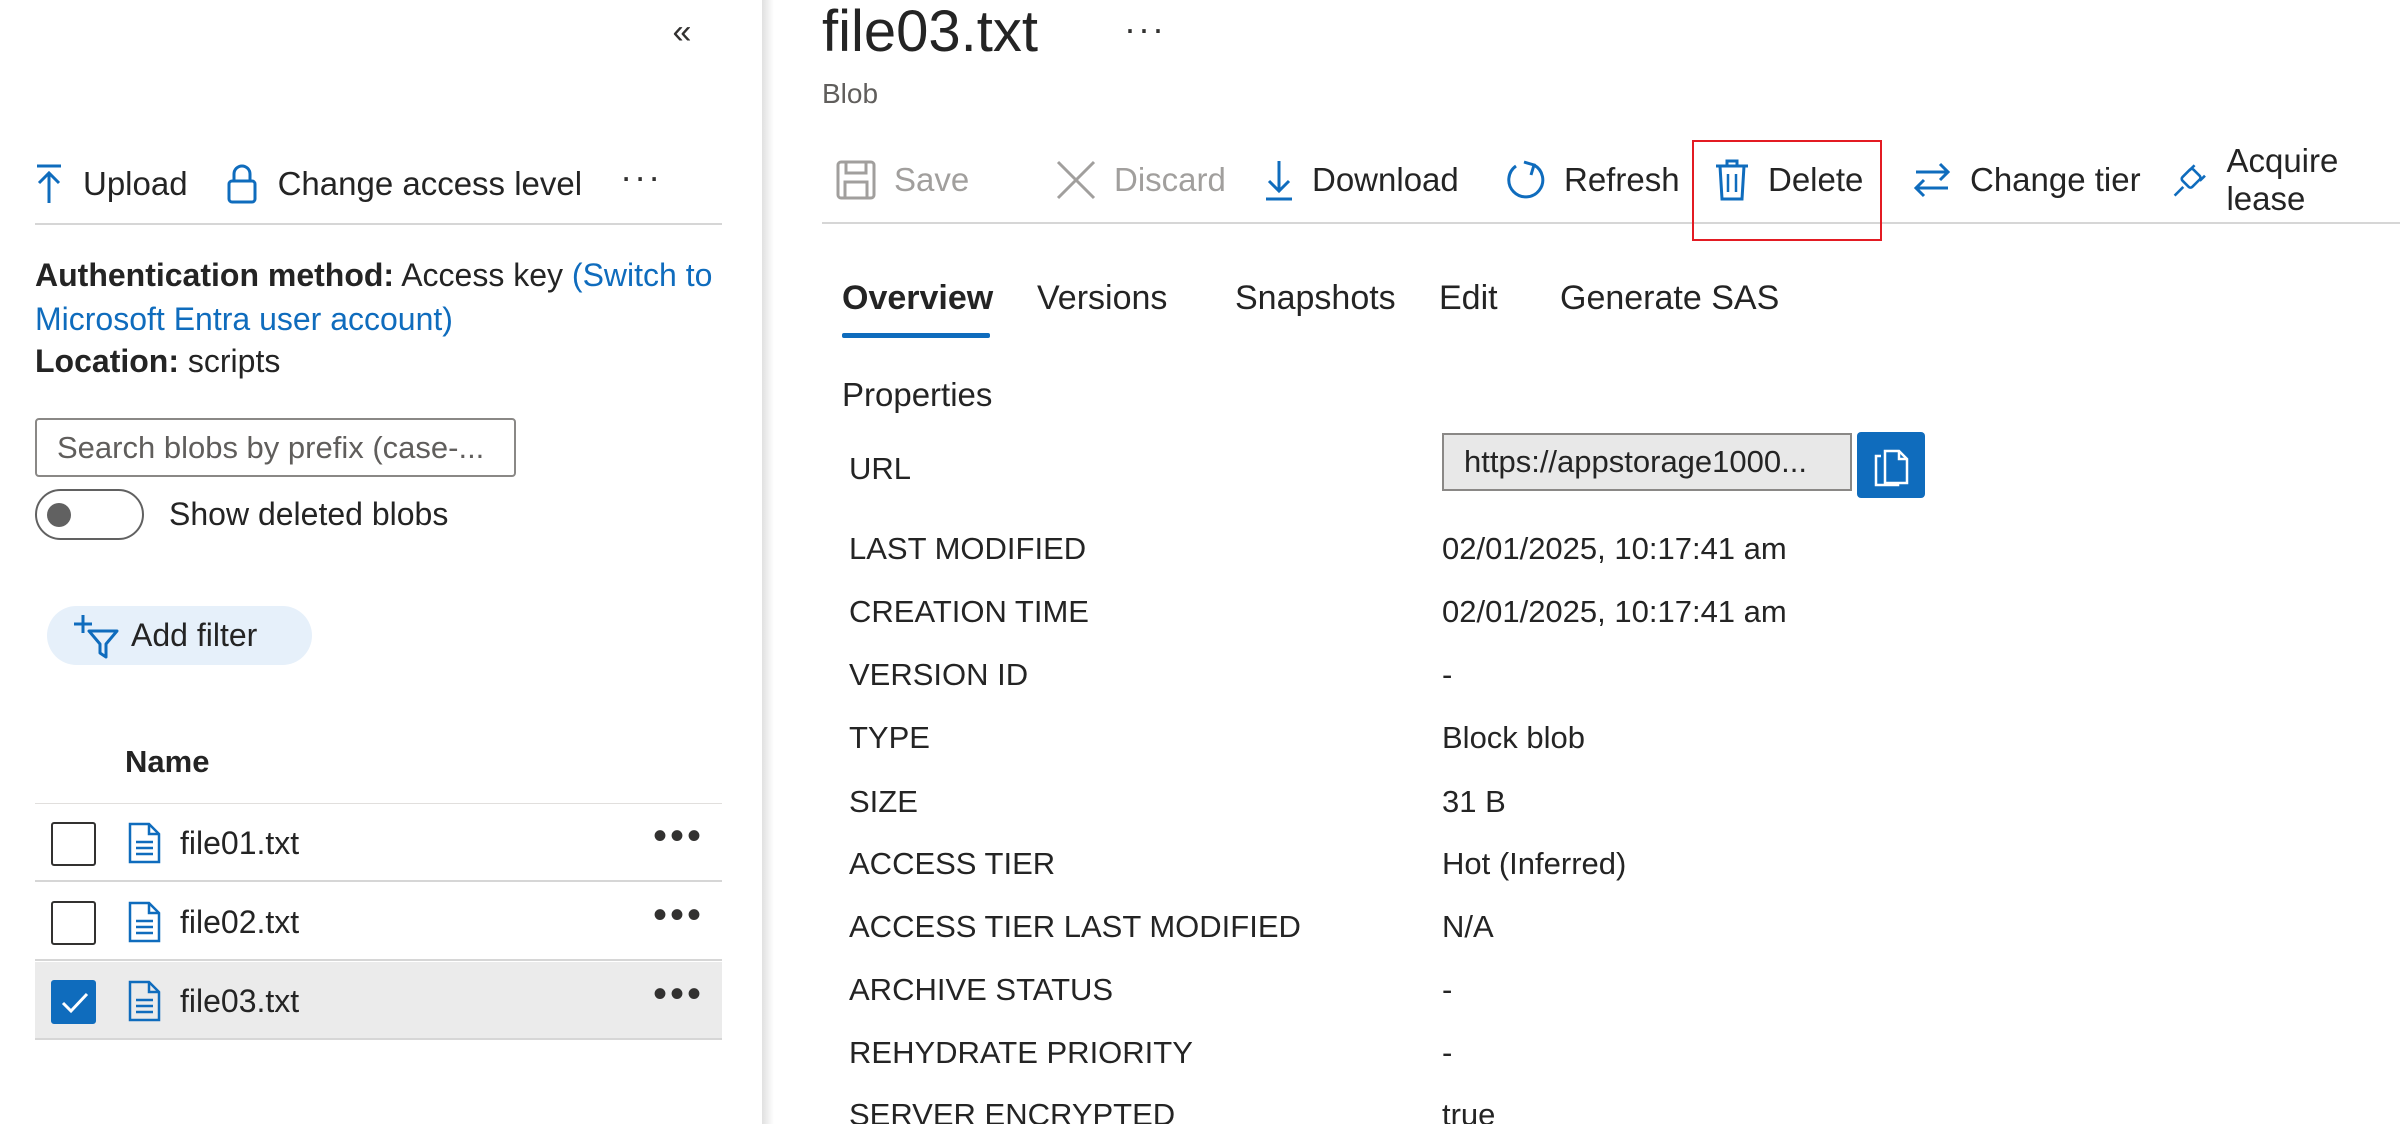  I want to click on save-label: Save, so click(932, 179).